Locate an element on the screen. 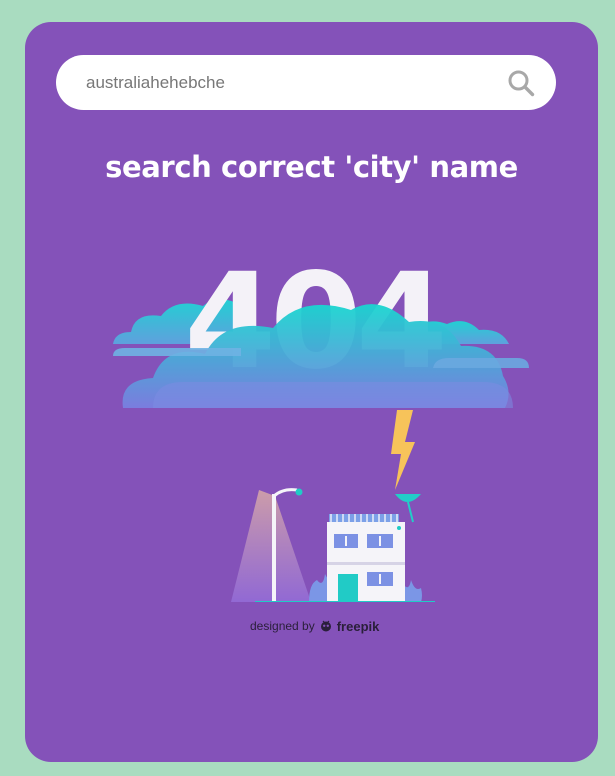  error-message-title: search correct 'city' name is located at coordinates (311, 167).